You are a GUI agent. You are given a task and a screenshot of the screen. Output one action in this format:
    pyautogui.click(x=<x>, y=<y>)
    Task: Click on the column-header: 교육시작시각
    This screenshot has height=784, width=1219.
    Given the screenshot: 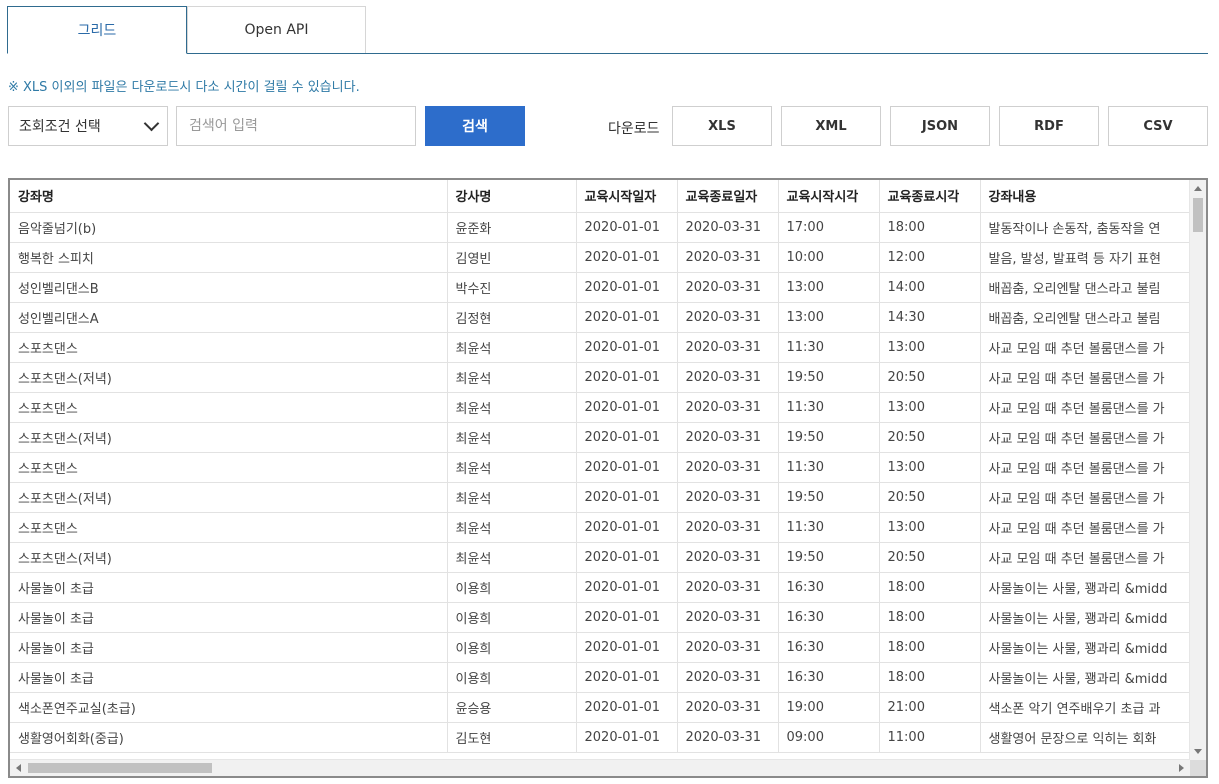 What is the action you would take?
    pyautogui.click(x=829, y=196)
    